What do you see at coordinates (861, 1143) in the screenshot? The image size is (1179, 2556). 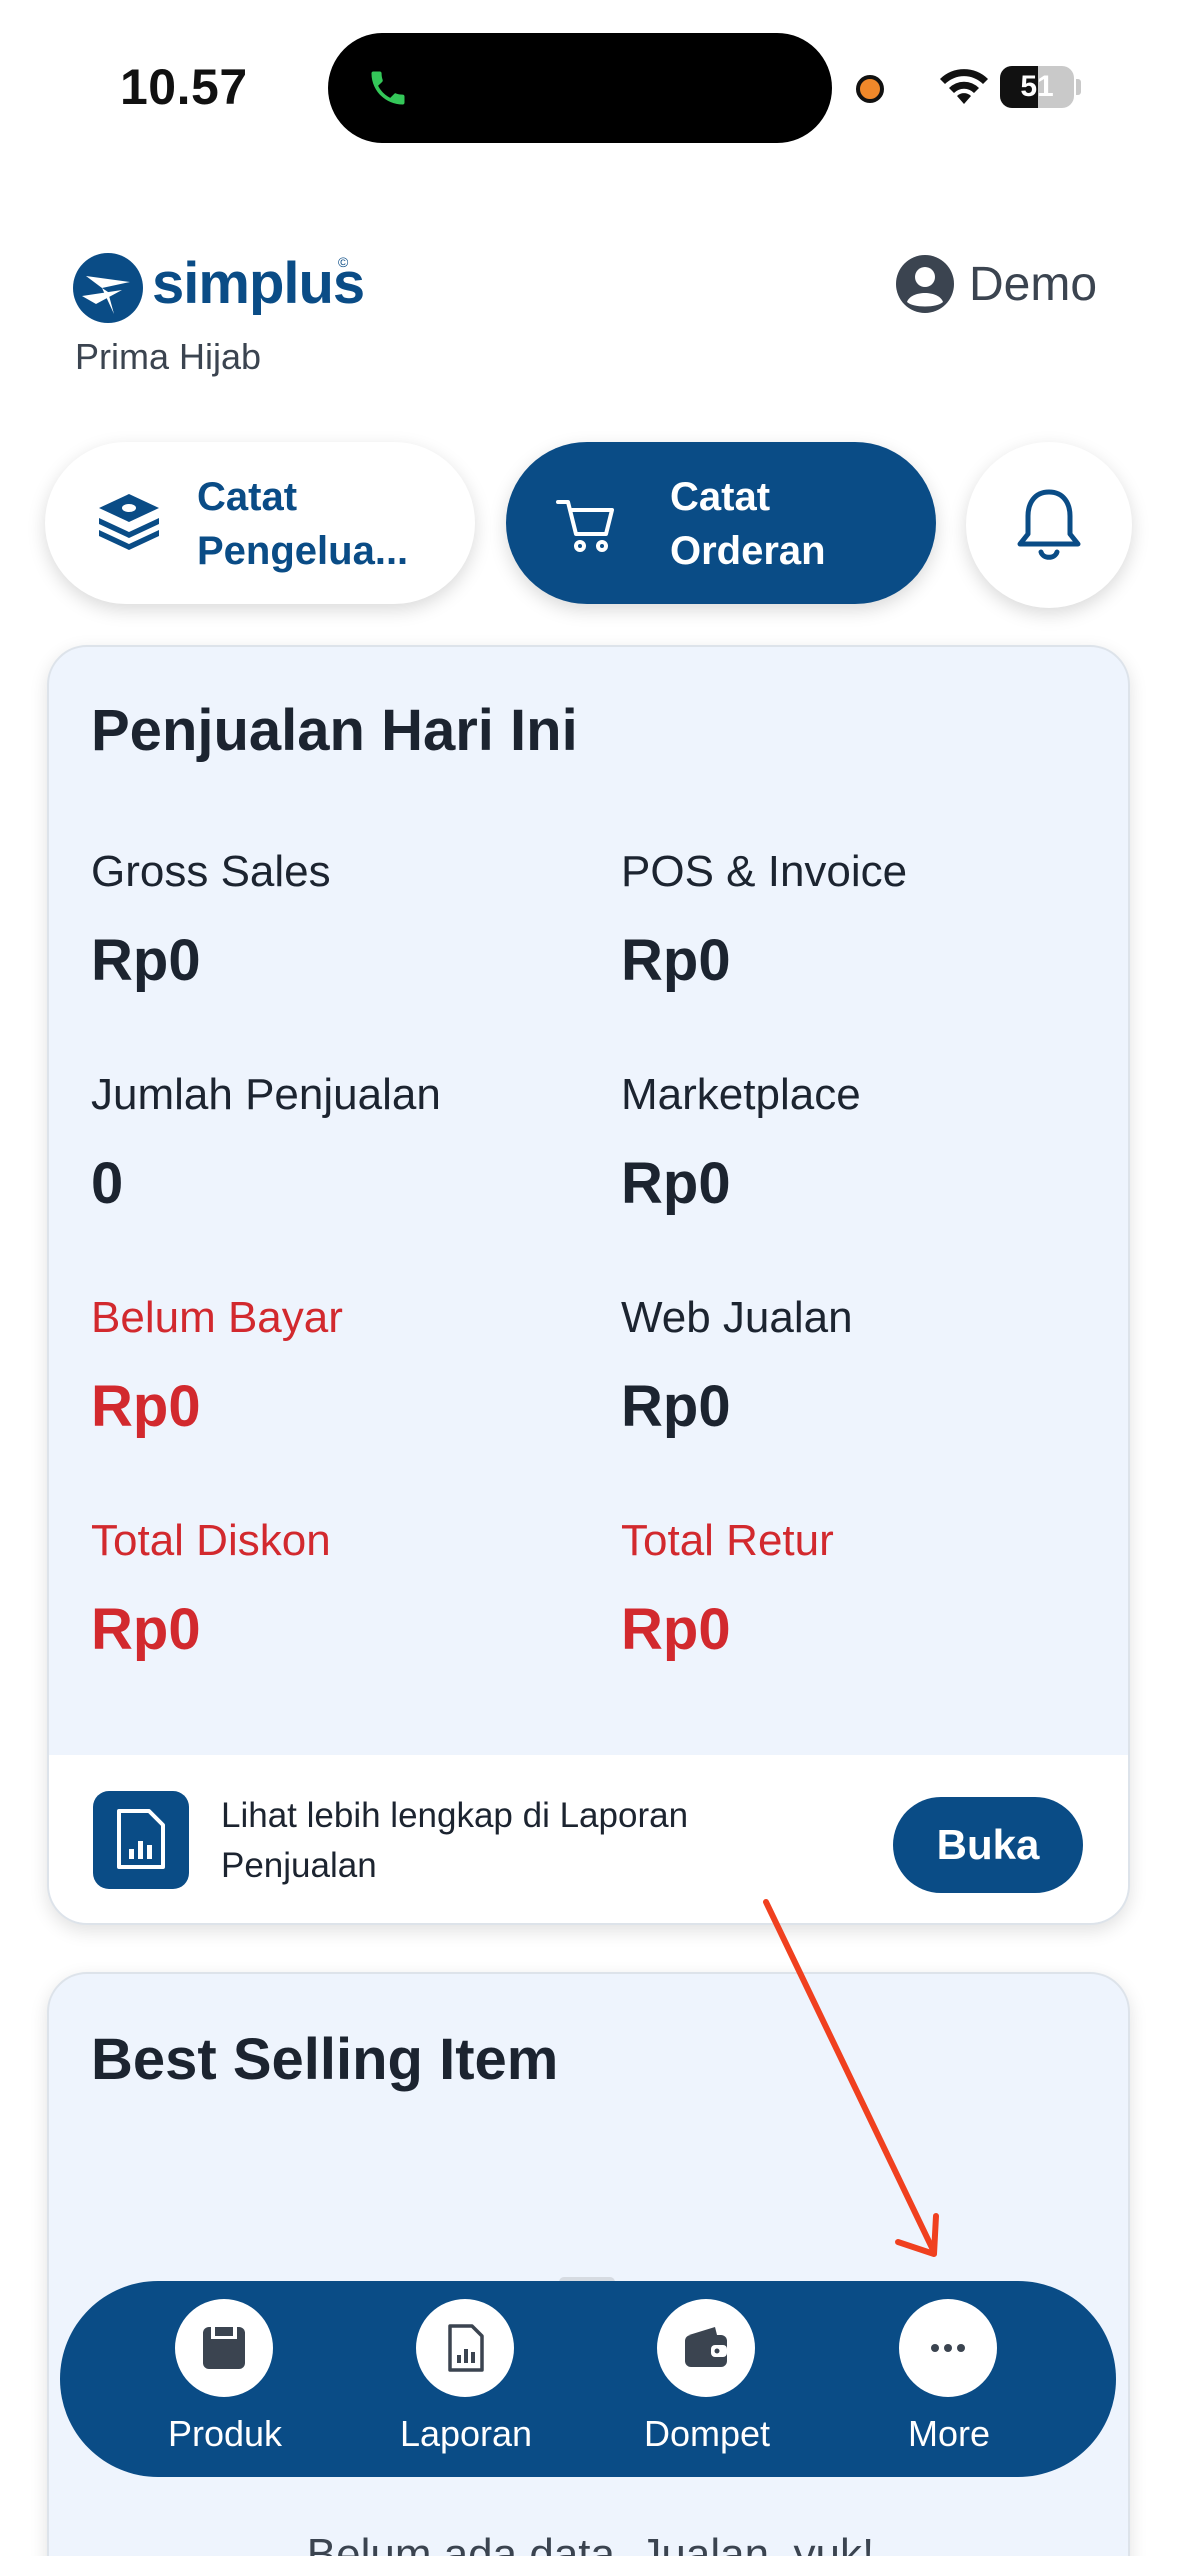 I see `metric-marketplace: Marketplace Rp0` at bounding box center [861, 1143].